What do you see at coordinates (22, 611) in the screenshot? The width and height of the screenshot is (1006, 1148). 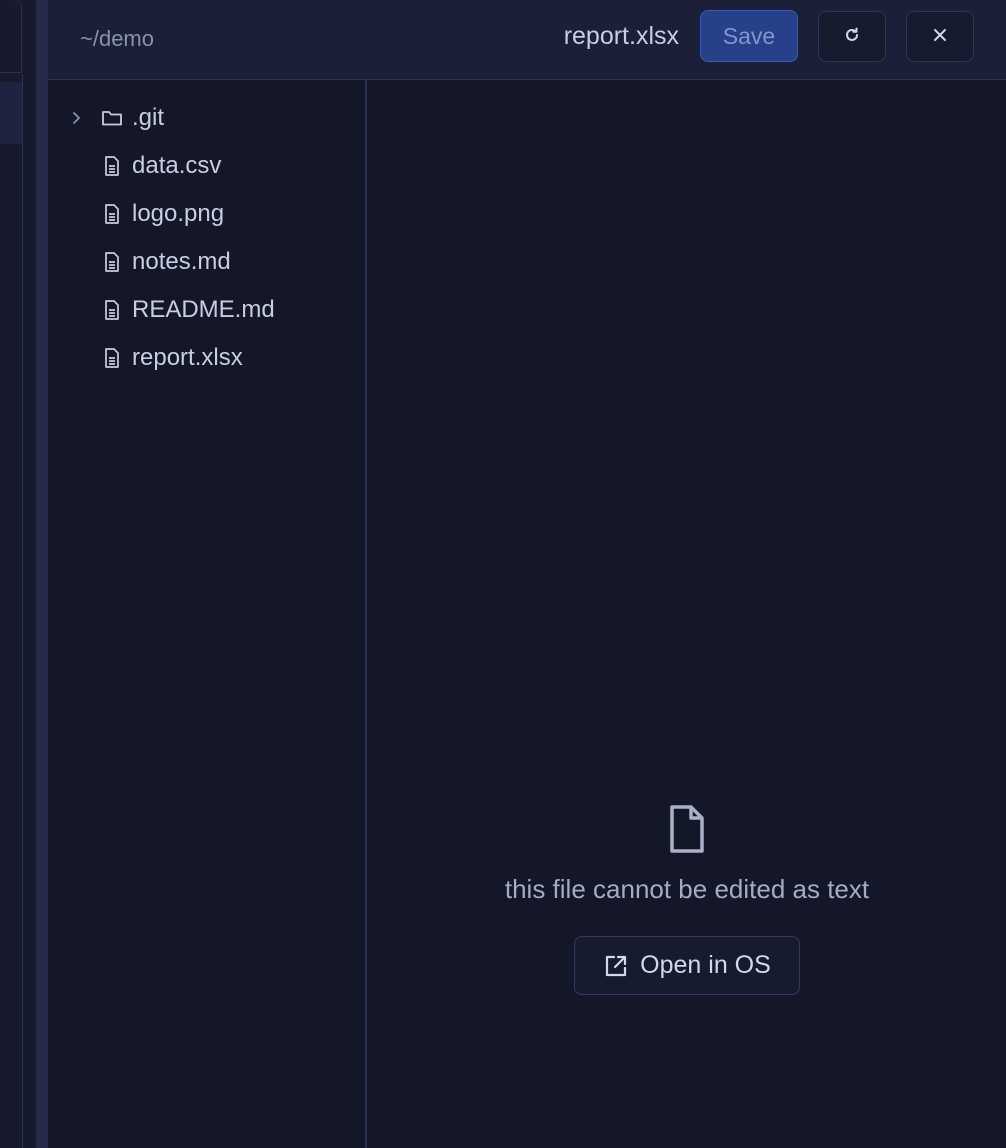 I see `background-divider` at bounding box center [22, 611].